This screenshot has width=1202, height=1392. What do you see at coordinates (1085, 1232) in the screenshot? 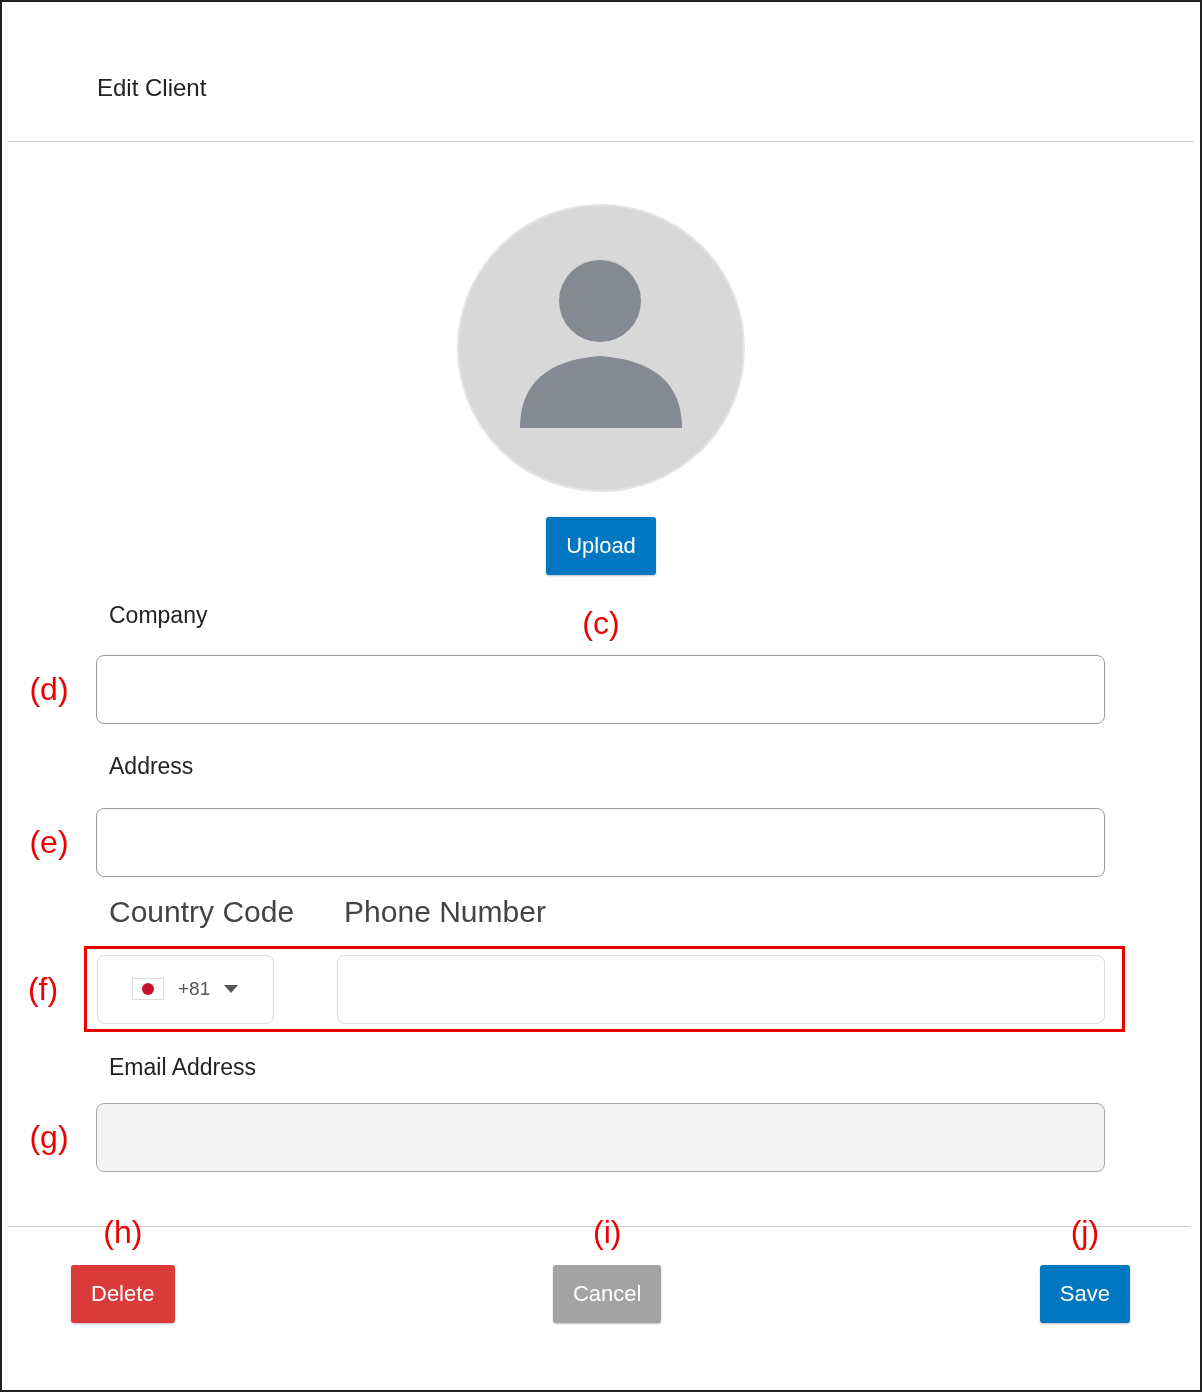
I see `annotation-label: (j)` at bounding box center [1085, 1232].